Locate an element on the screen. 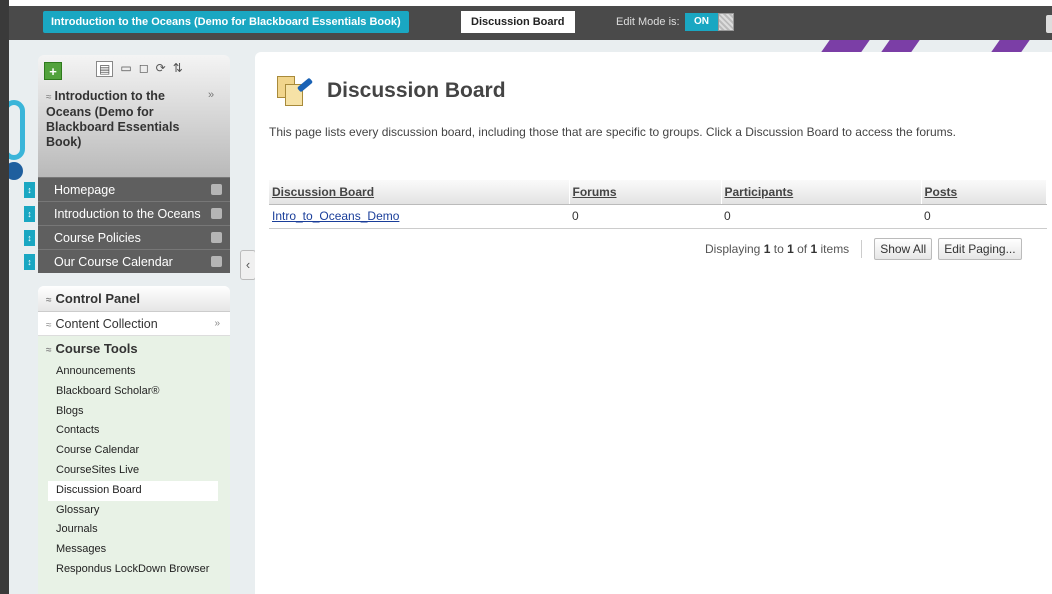 The width and height of the screenshot is (1052, 594). page-header: Discussion Board is located at coordinates (390, 91).